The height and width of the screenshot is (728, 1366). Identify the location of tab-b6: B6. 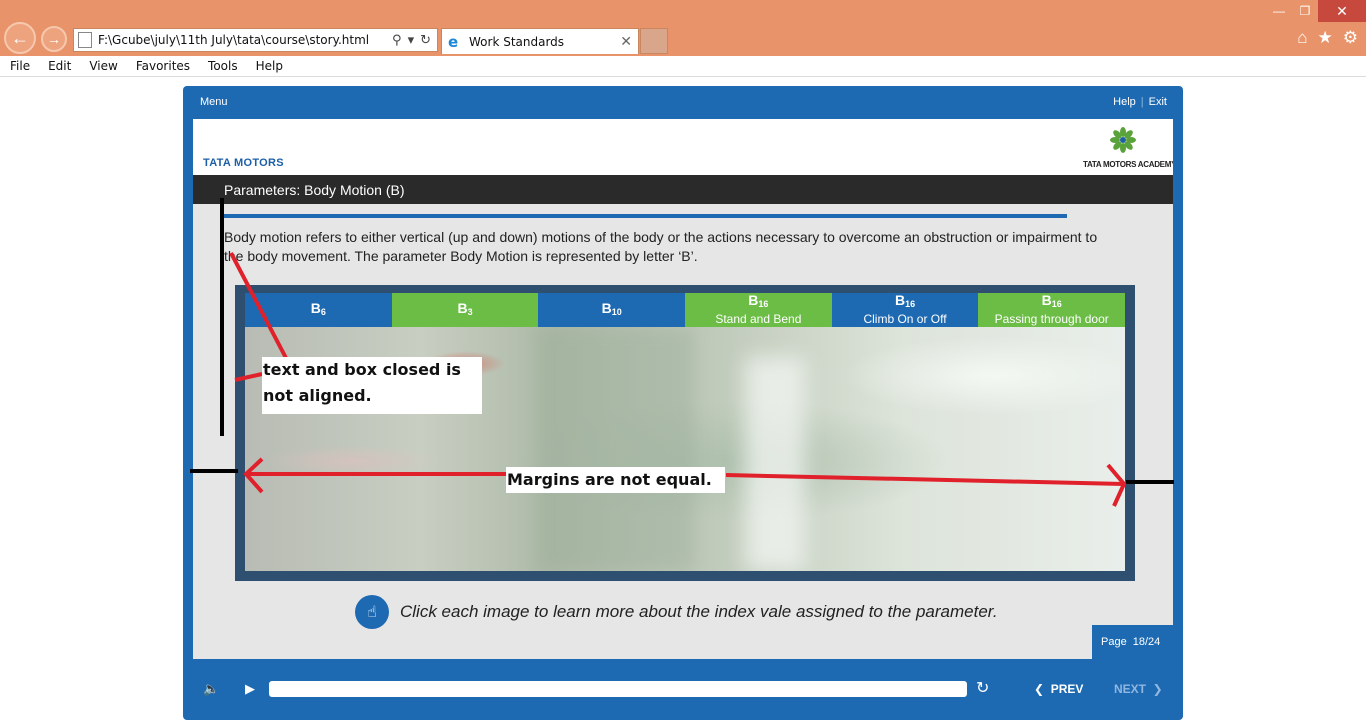
(318, 310).